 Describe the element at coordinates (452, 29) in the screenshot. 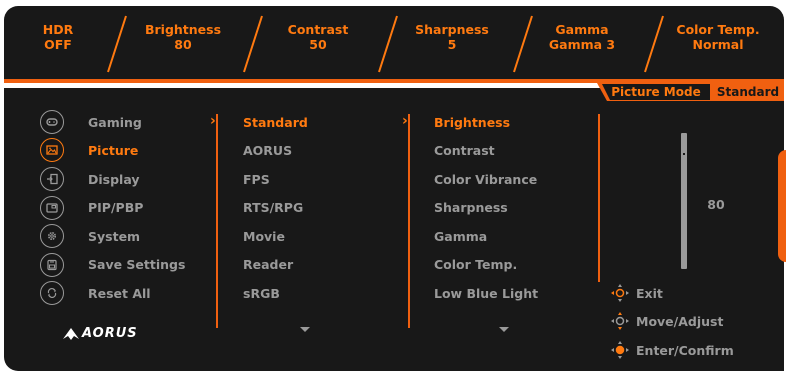

I see `status-label: Sharpness` at that location.